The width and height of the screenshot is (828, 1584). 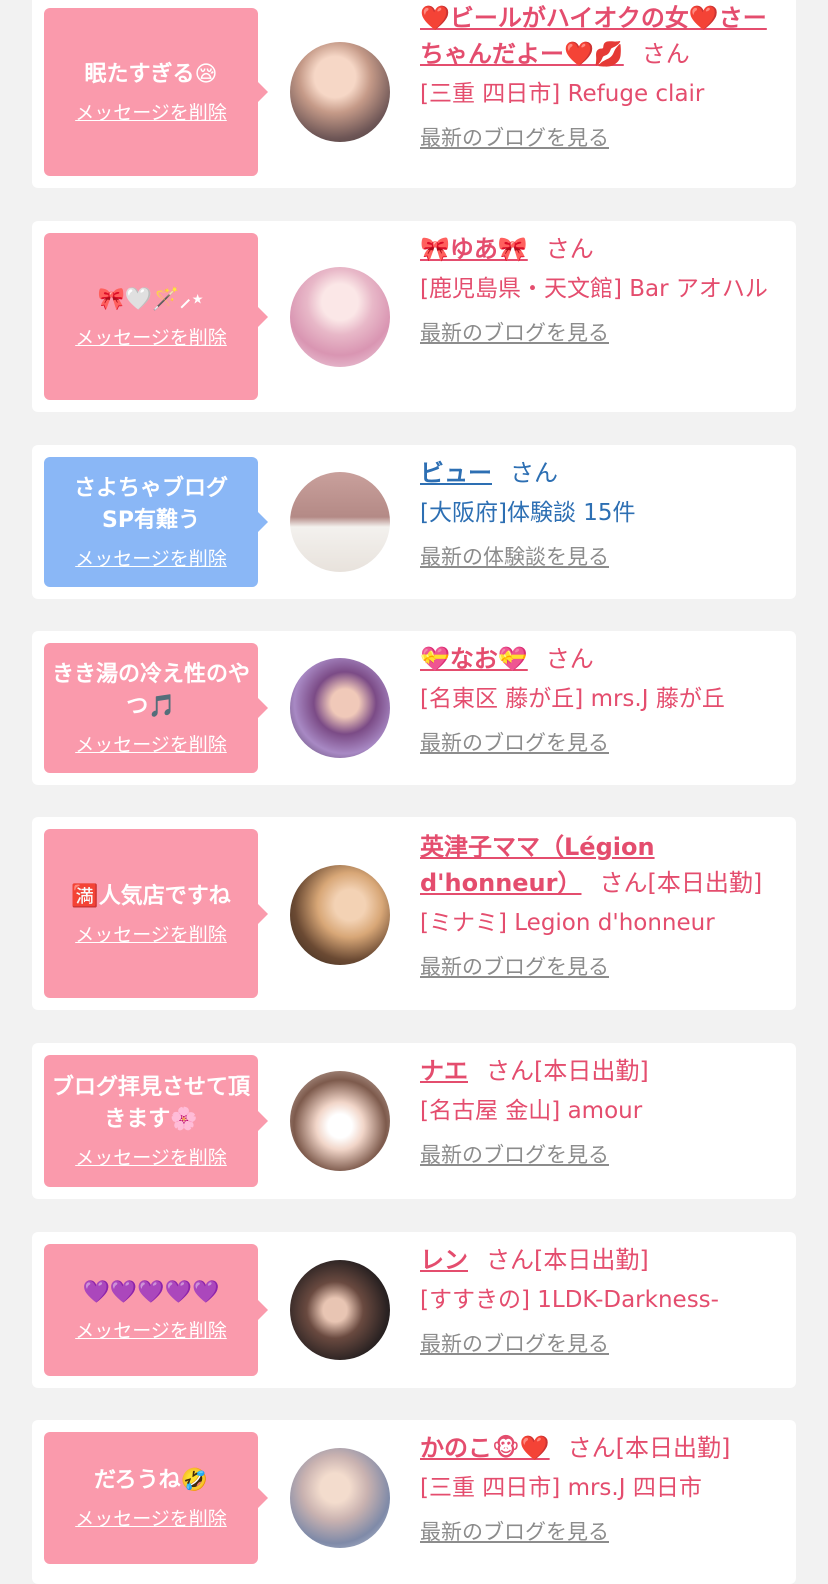 I want to click on message-bubble: さよちゃブログ SP有難う メッセージを削除, so click(x=169, y=522).